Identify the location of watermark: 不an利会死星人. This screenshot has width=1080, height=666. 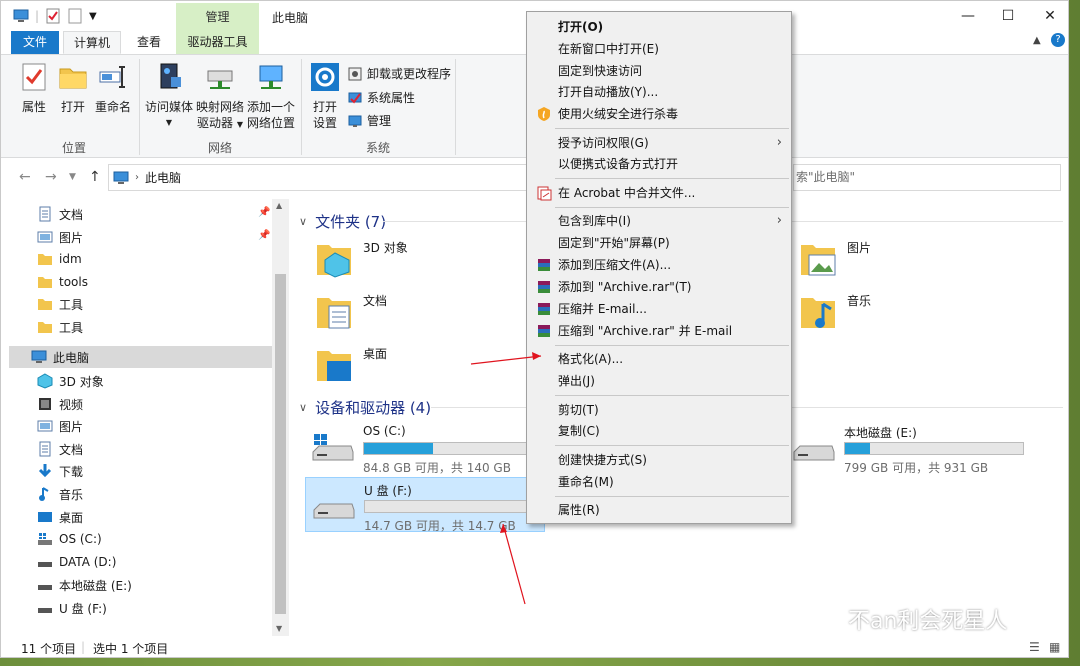
(907, 619).